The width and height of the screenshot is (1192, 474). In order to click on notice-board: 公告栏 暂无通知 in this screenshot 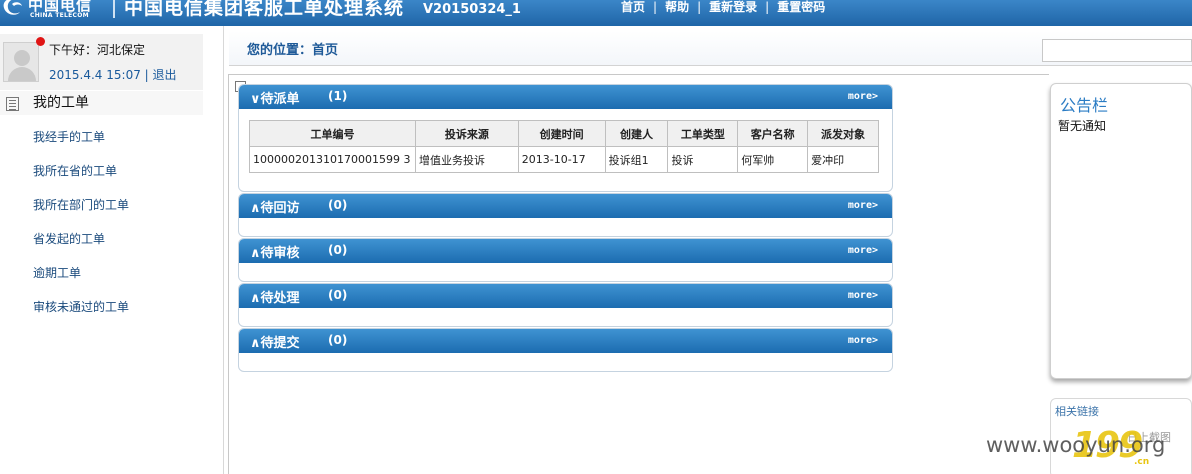, I will do `click(1121, 231)`.